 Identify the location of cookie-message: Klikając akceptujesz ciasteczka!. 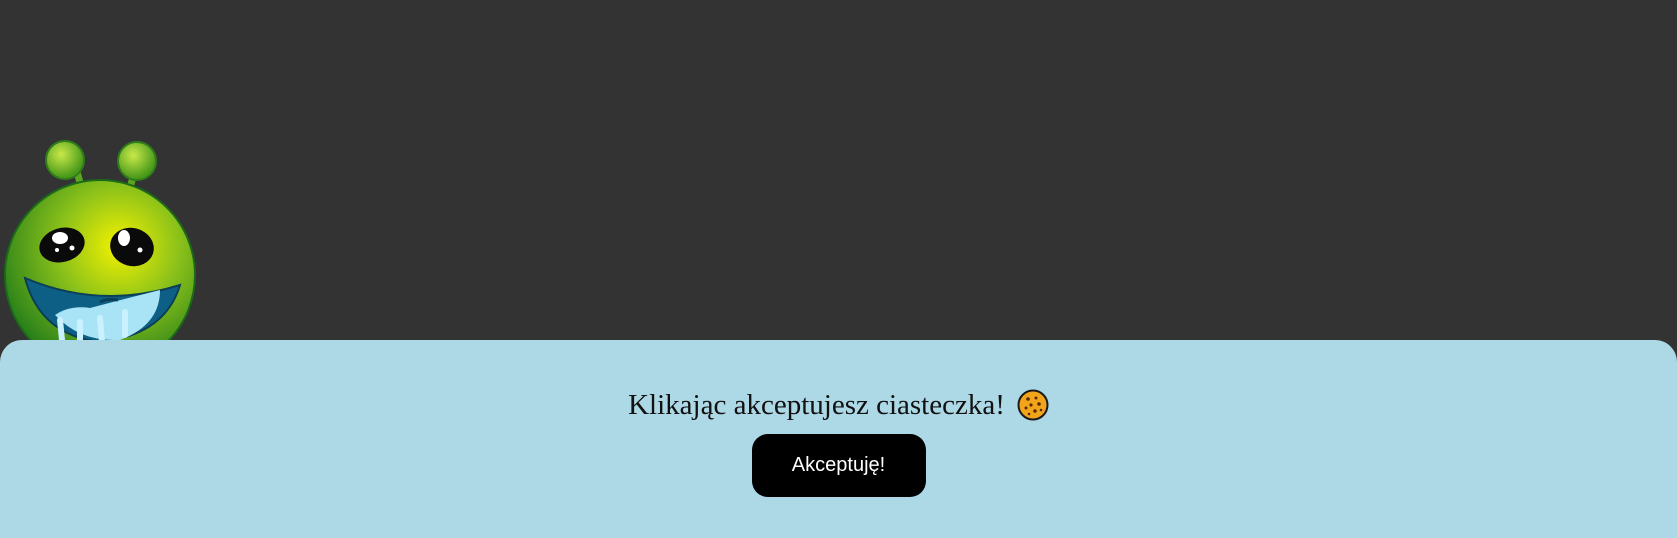
(816, 405).